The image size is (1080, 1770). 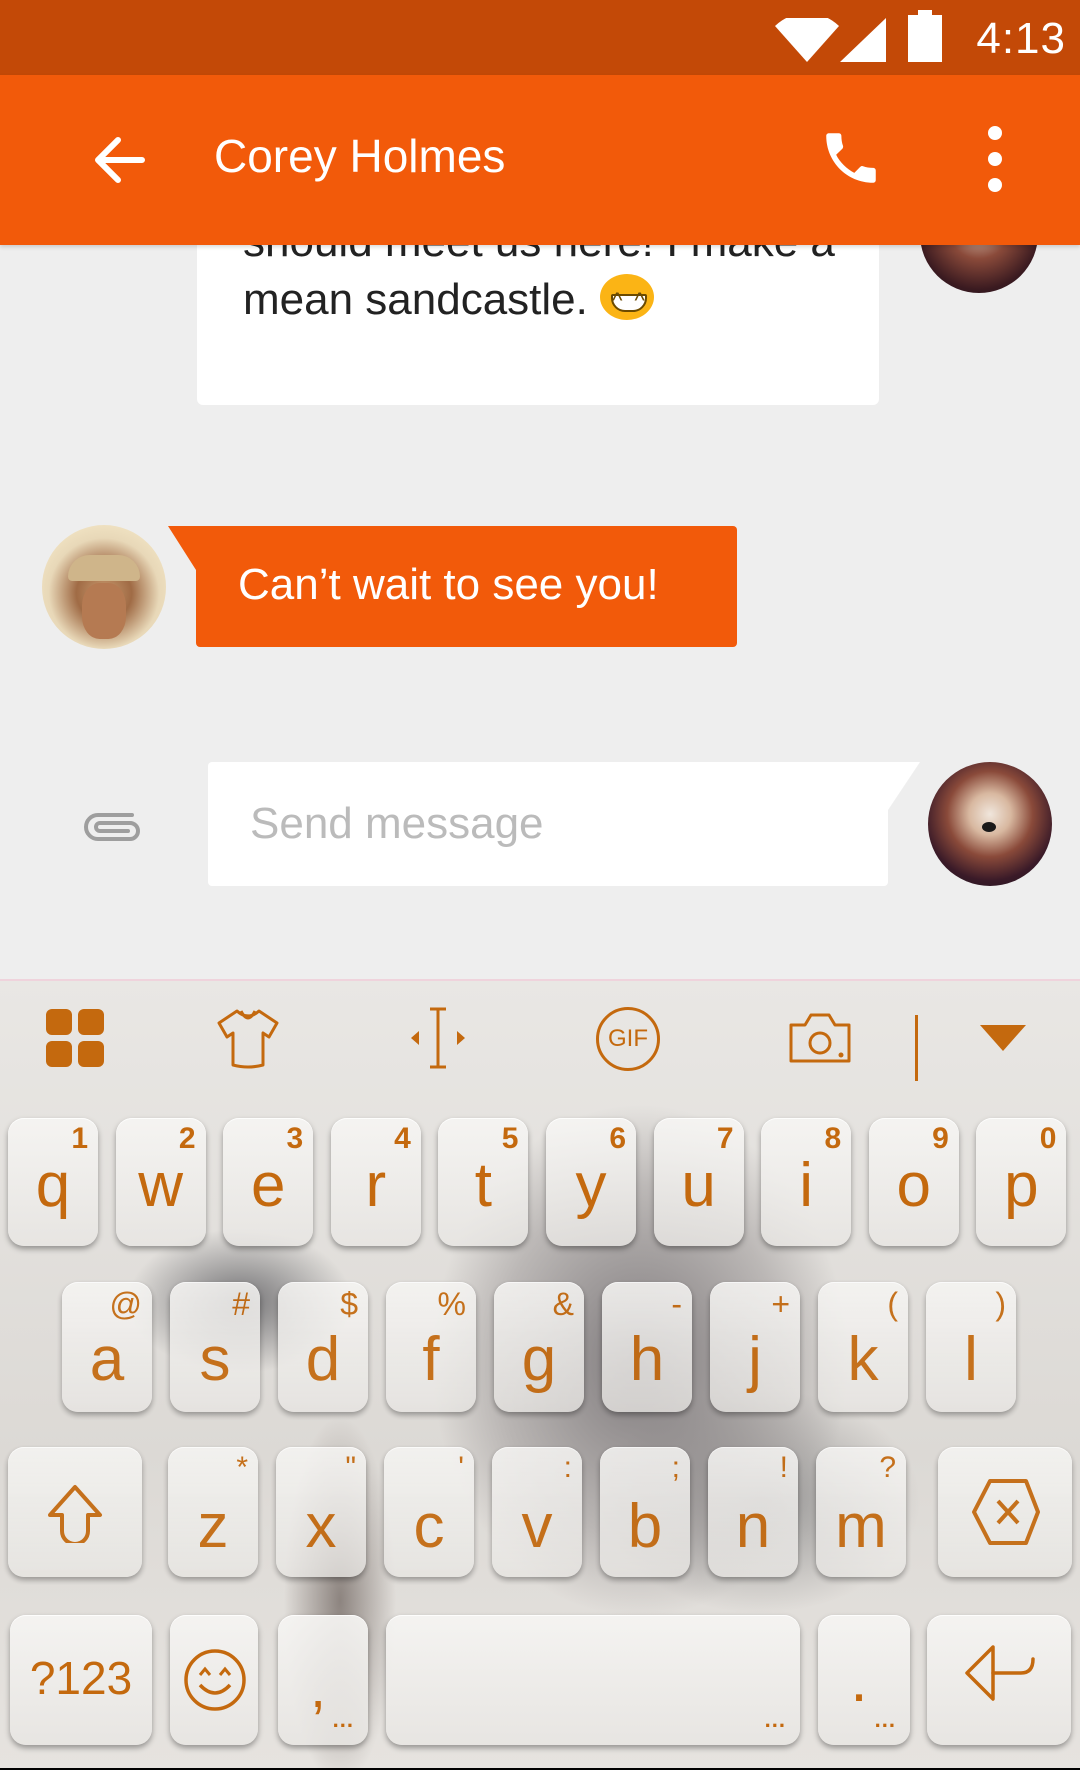 I want to click on key-label: b, so click(x=645, y=1526).